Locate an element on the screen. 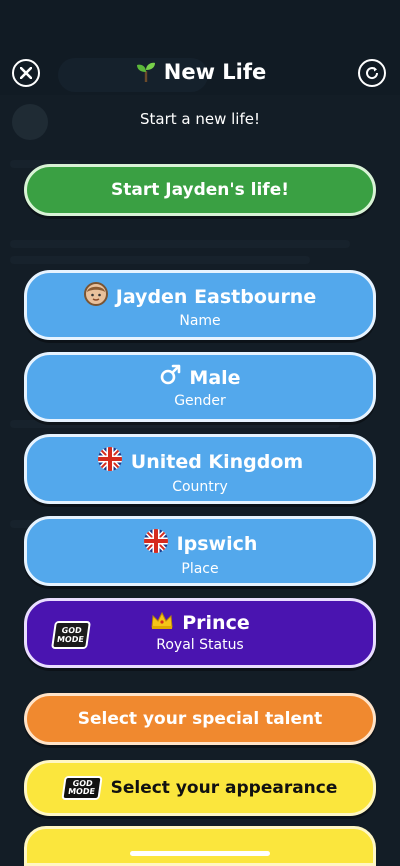  name-button: Jayden Eastbourne Name is located at coordinates (200, 305).